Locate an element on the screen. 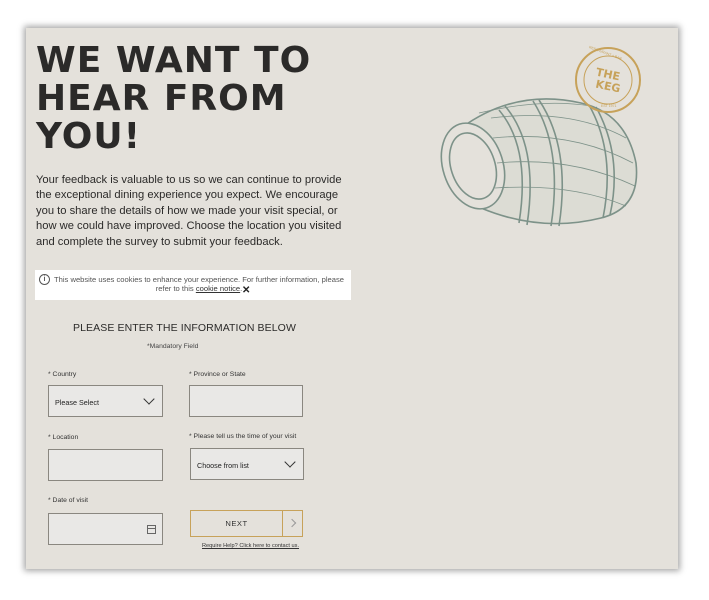  cookie-notice-link: cookie notice is located at coordinates (218, 288).